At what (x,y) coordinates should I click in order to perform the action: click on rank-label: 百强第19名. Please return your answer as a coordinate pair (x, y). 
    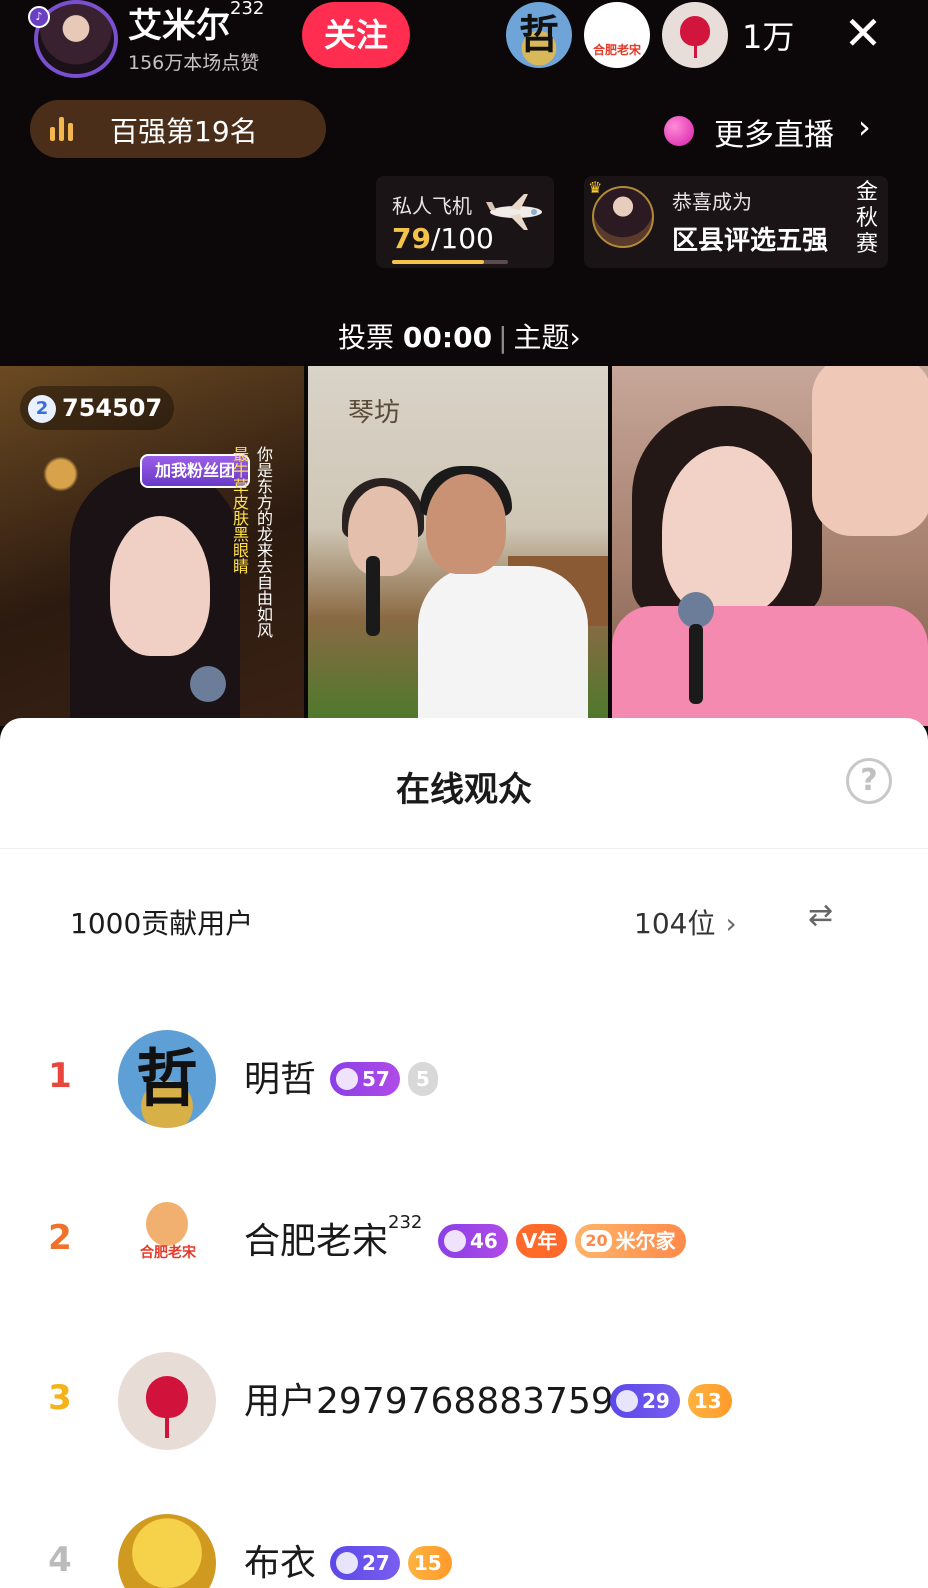
    Looking at the image, I should click on (184, 131).